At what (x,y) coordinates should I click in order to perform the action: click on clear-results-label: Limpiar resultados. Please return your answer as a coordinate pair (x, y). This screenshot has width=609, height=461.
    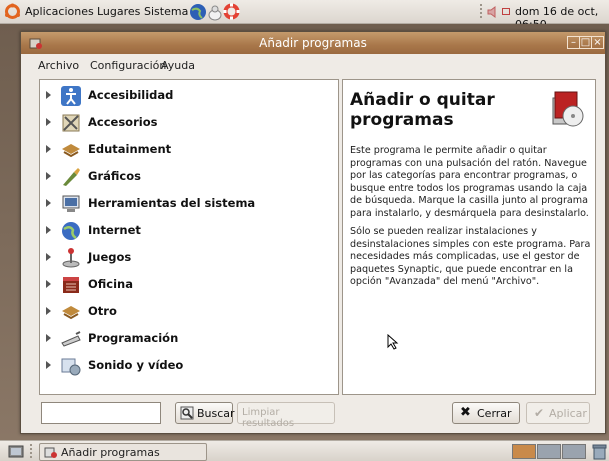
    Looking at the image, I should click on (268, 418).